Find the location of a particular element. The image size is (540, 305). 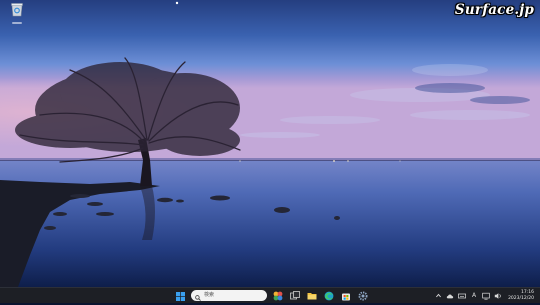

windows-logo-icon is located at coordinates (180, 295).